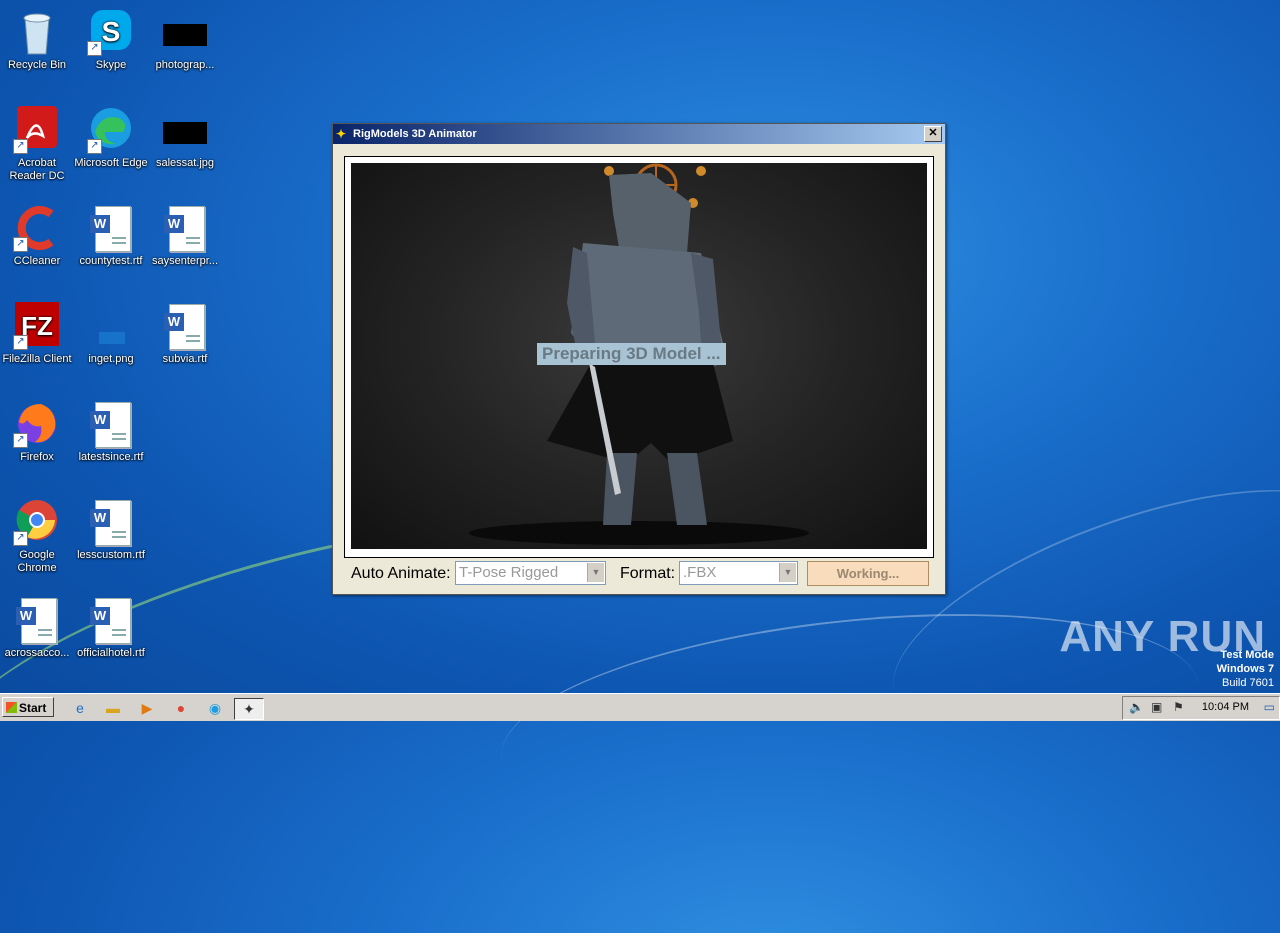 This screenshot has width=1280, height=933. What do you see at coordinates (37, 228) in the screenshot?
I see `ccleaner-icon: ↗` at bounding box center [37, 228].